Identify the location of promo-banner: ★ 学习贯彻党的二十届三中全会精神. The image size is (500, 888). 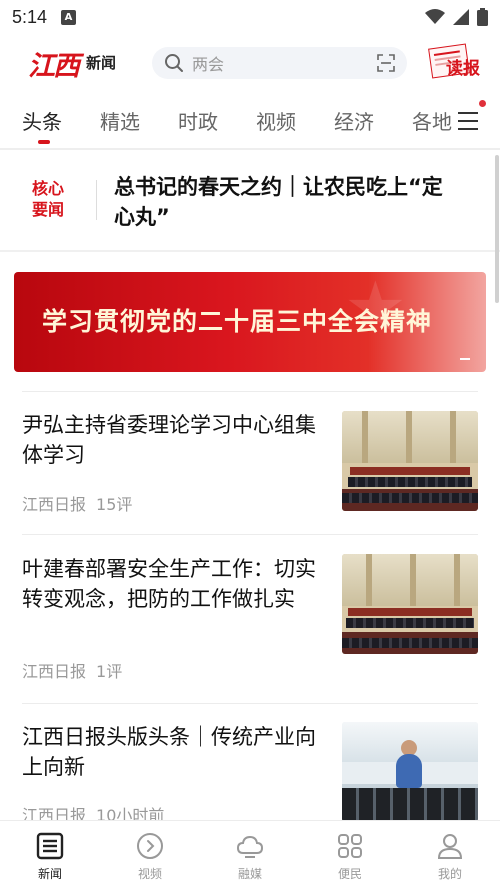
(250, 322).